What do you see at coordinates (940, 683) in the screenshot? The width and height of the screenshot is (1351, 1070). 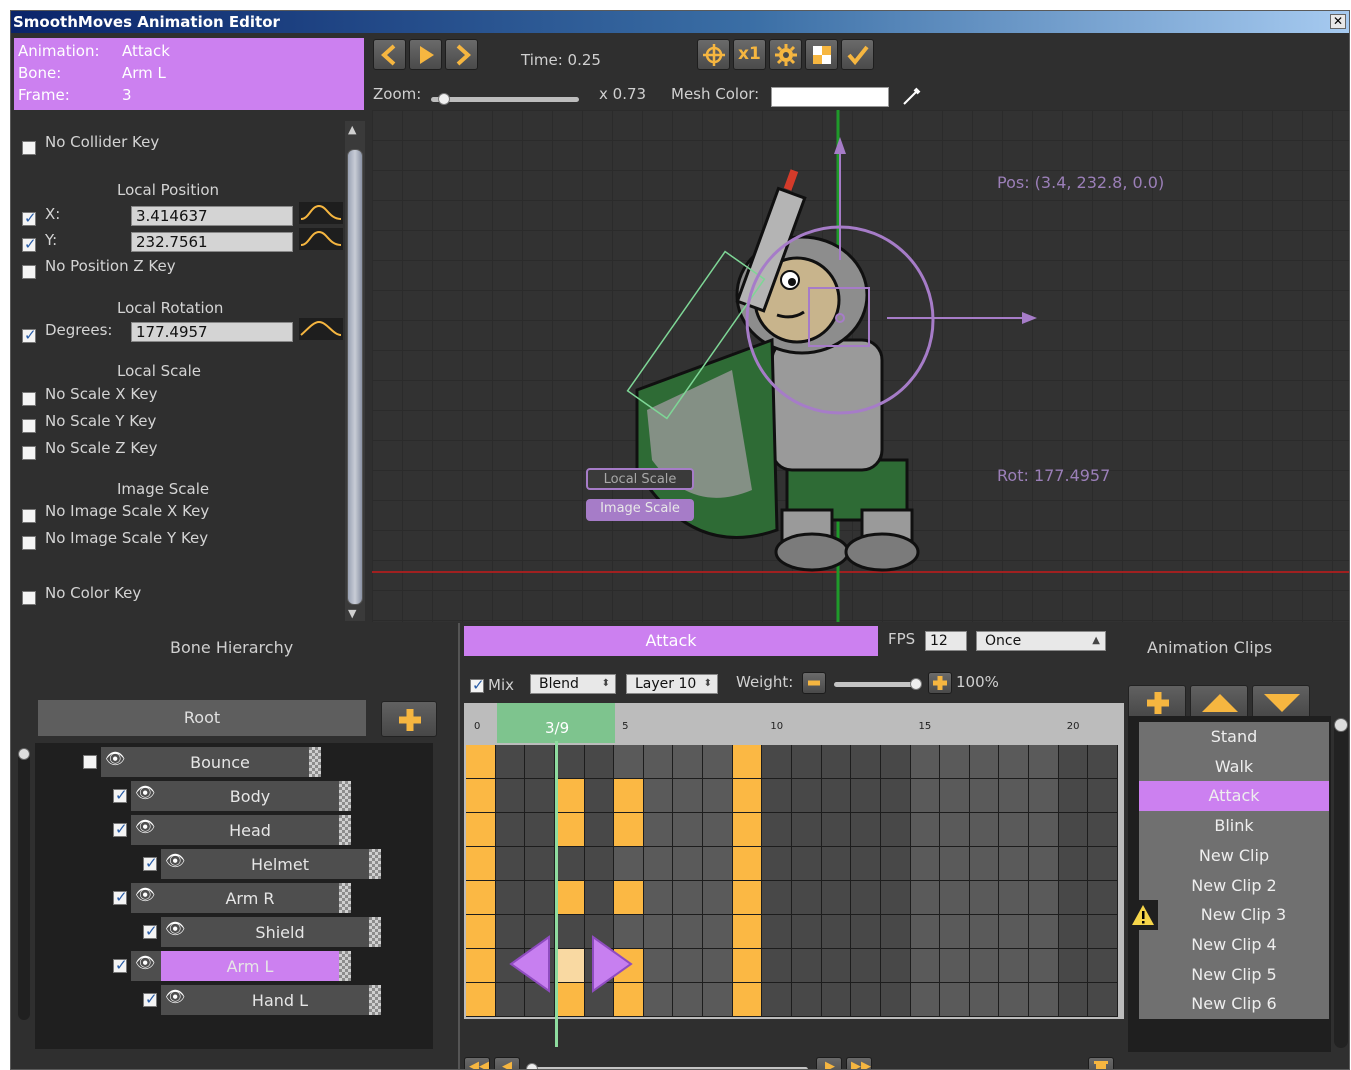 I see `weight-increase-button` at bounding box center [940, 683].